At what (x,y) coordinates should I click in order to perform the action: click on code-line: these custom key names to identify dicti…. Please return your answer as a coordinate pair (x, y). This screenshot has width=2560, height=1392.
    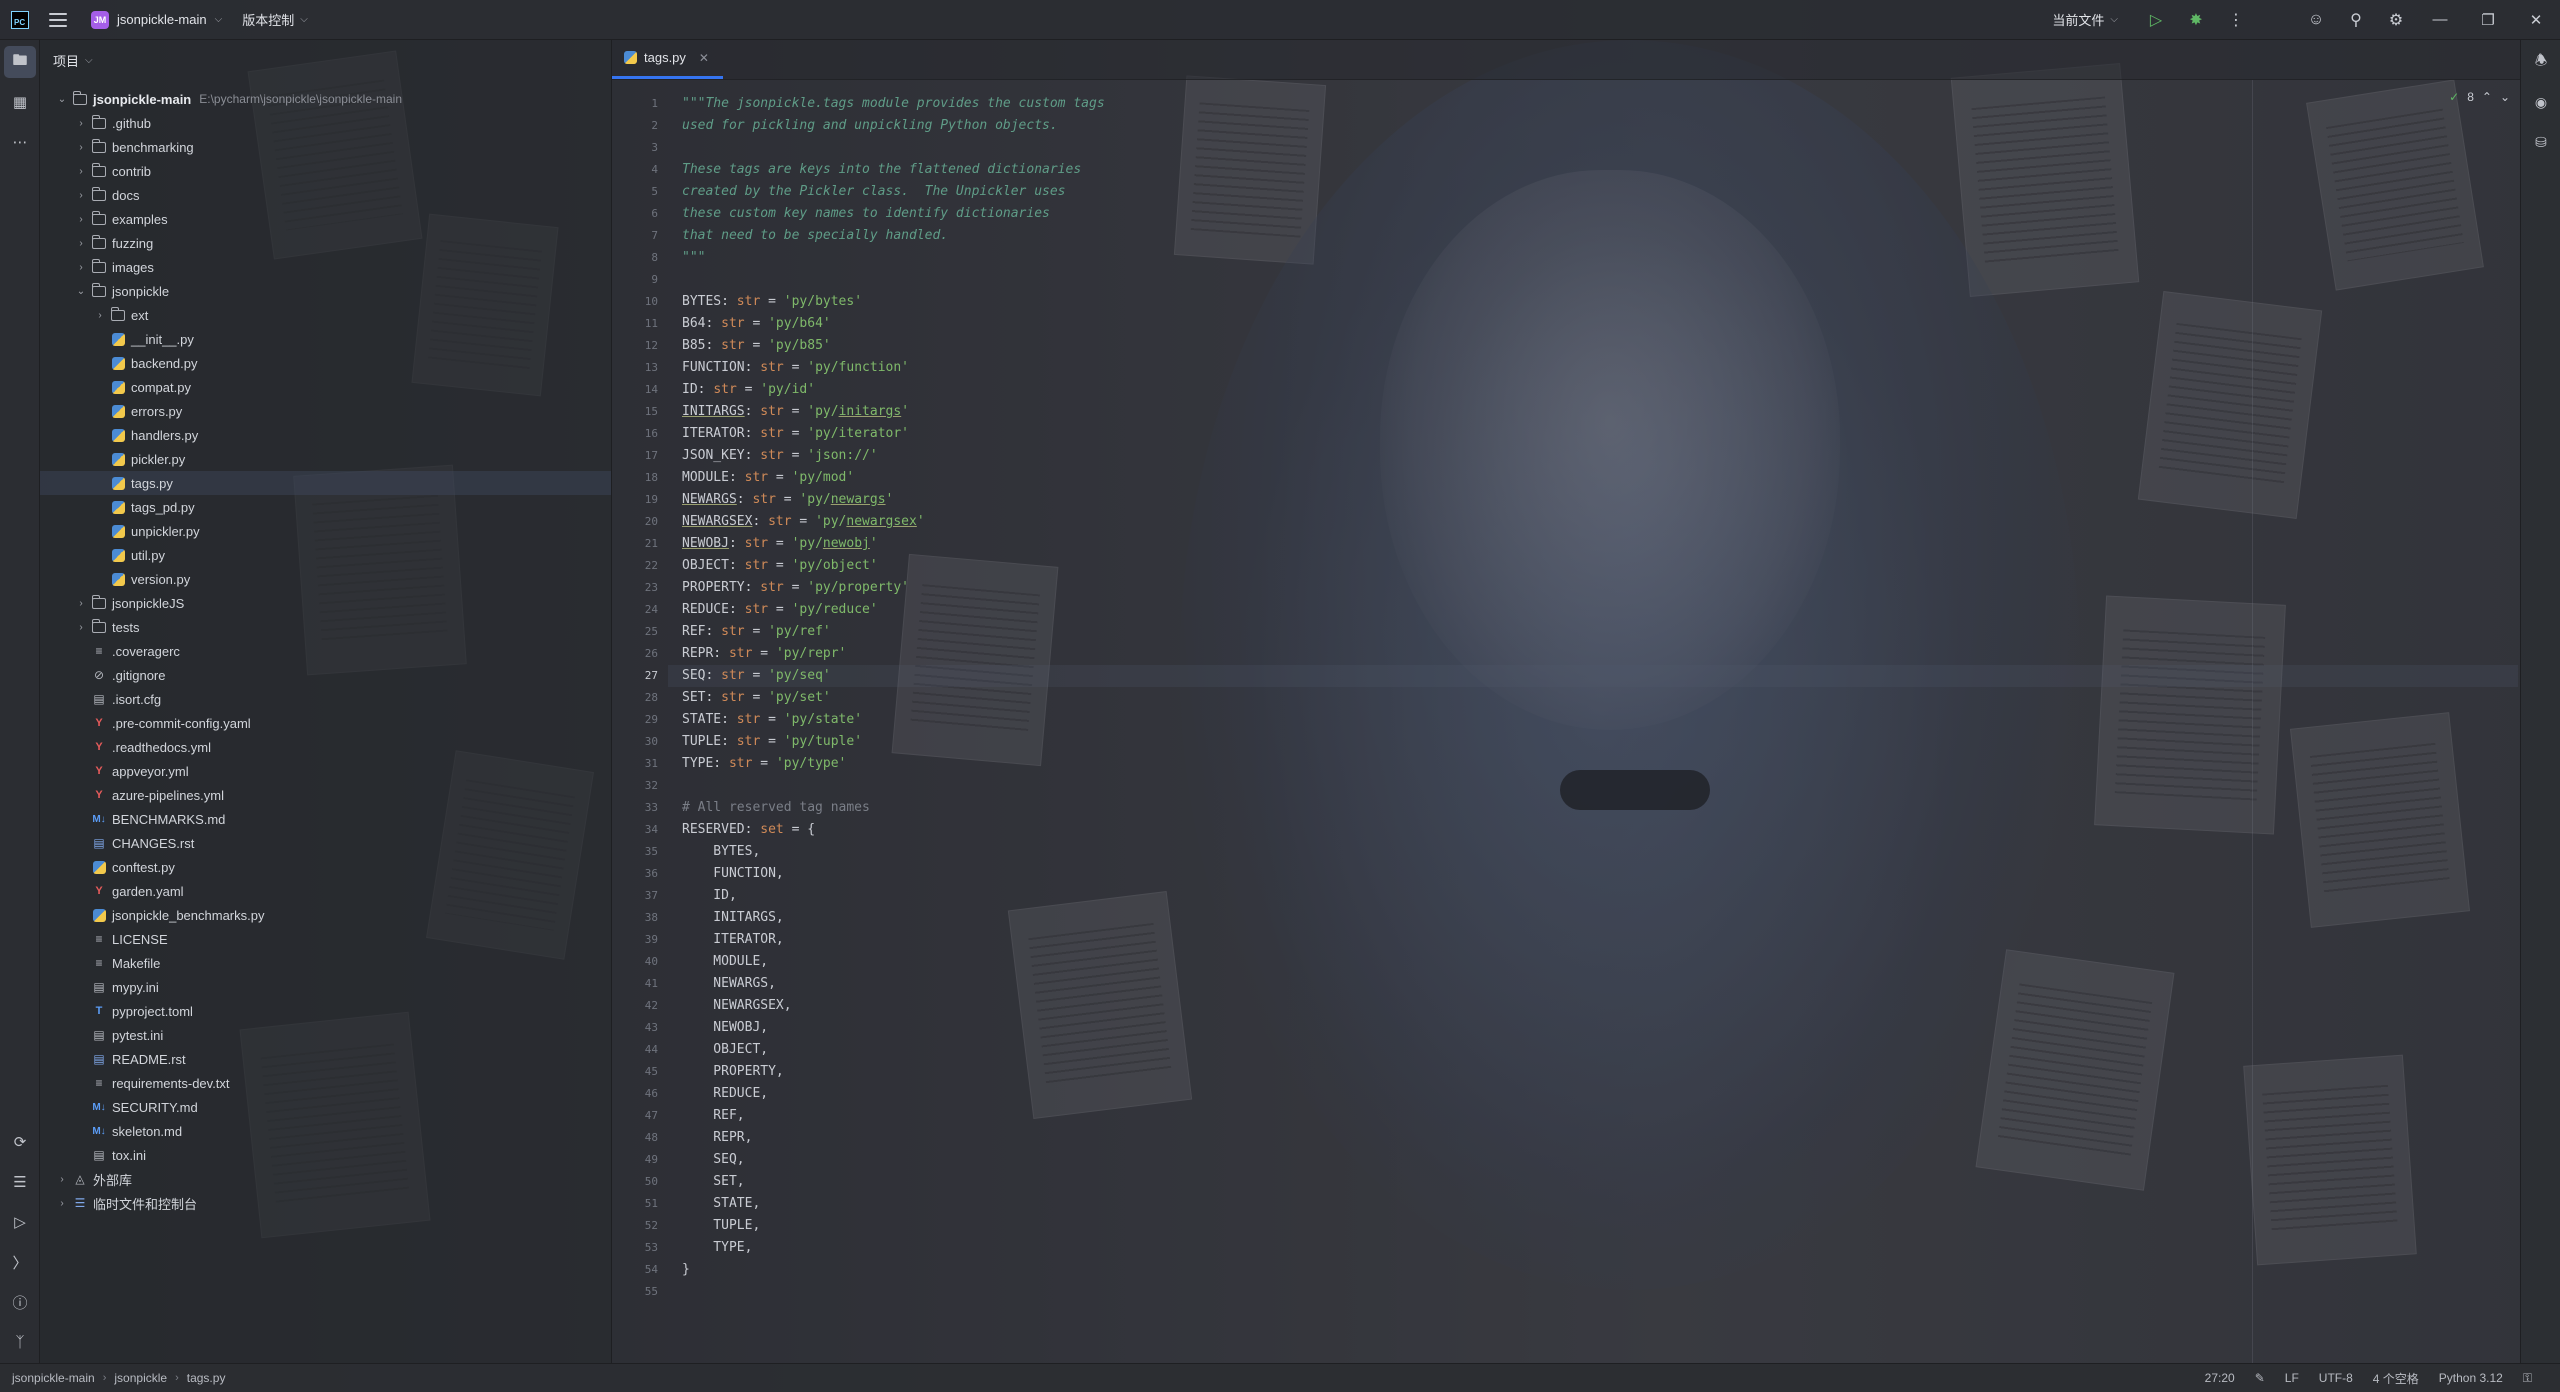
    Looking at the image, I should click on (866, 214).